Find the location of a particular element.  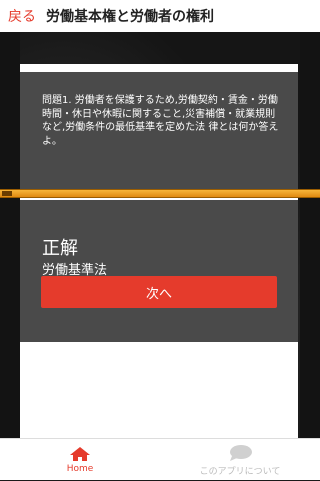

tab-home: Home is located at coordinates (80, 460).